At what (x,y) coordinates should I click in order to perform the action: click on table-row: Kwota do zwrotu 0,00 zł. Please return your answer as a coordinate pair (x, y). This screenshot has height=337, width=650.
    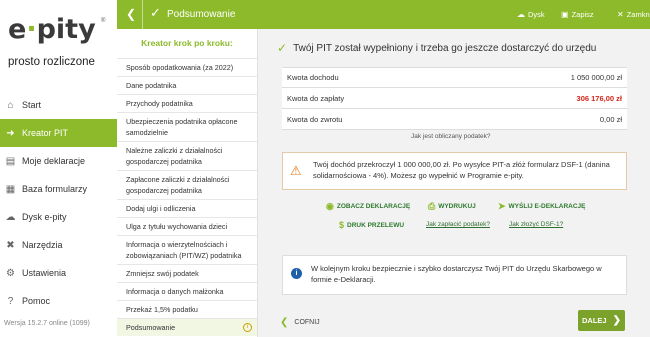
    Looking at the image, I should click on (454, 119).